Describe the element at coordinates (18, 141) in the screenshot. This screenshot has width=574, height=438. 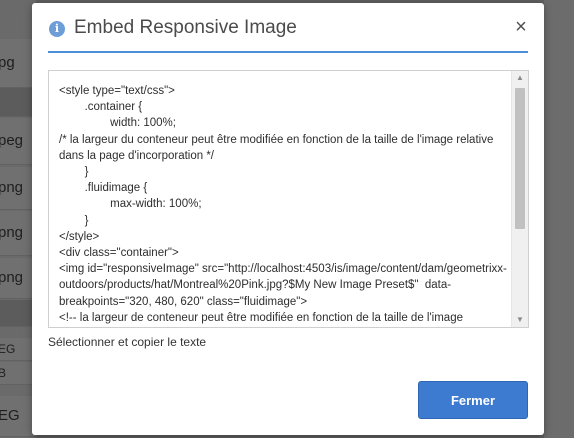
I see `background-list-row: peg` at that location.